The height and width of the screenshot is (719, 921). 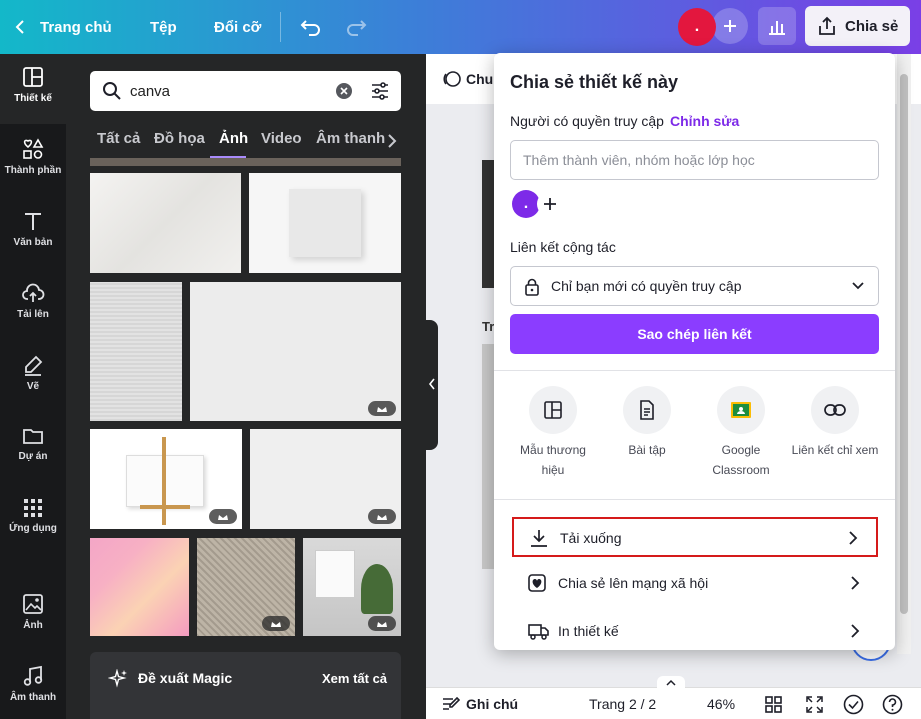 I want to click on zoom-level: 46%, so click(x=721, y=704).